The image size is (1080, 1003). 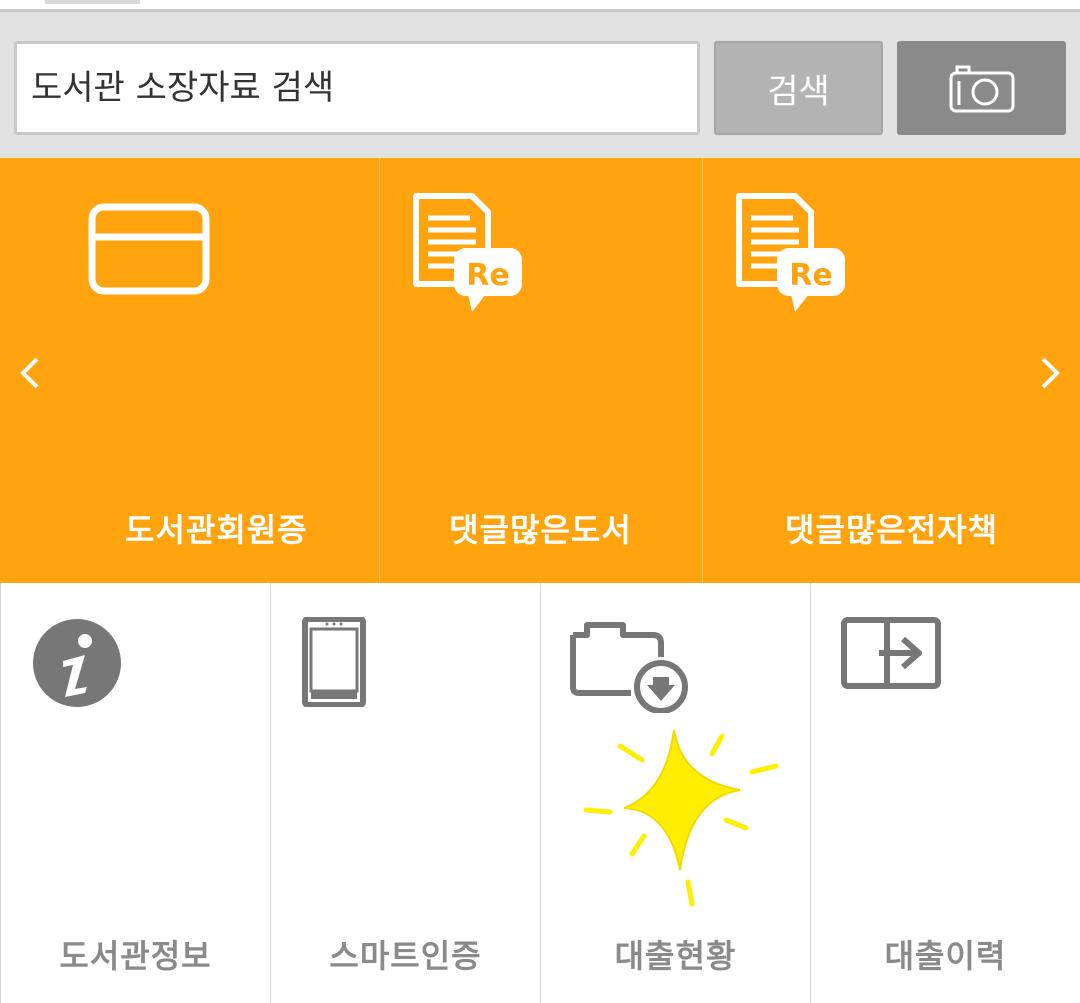 I want to click on top-strip, so click(x=540, y=6).